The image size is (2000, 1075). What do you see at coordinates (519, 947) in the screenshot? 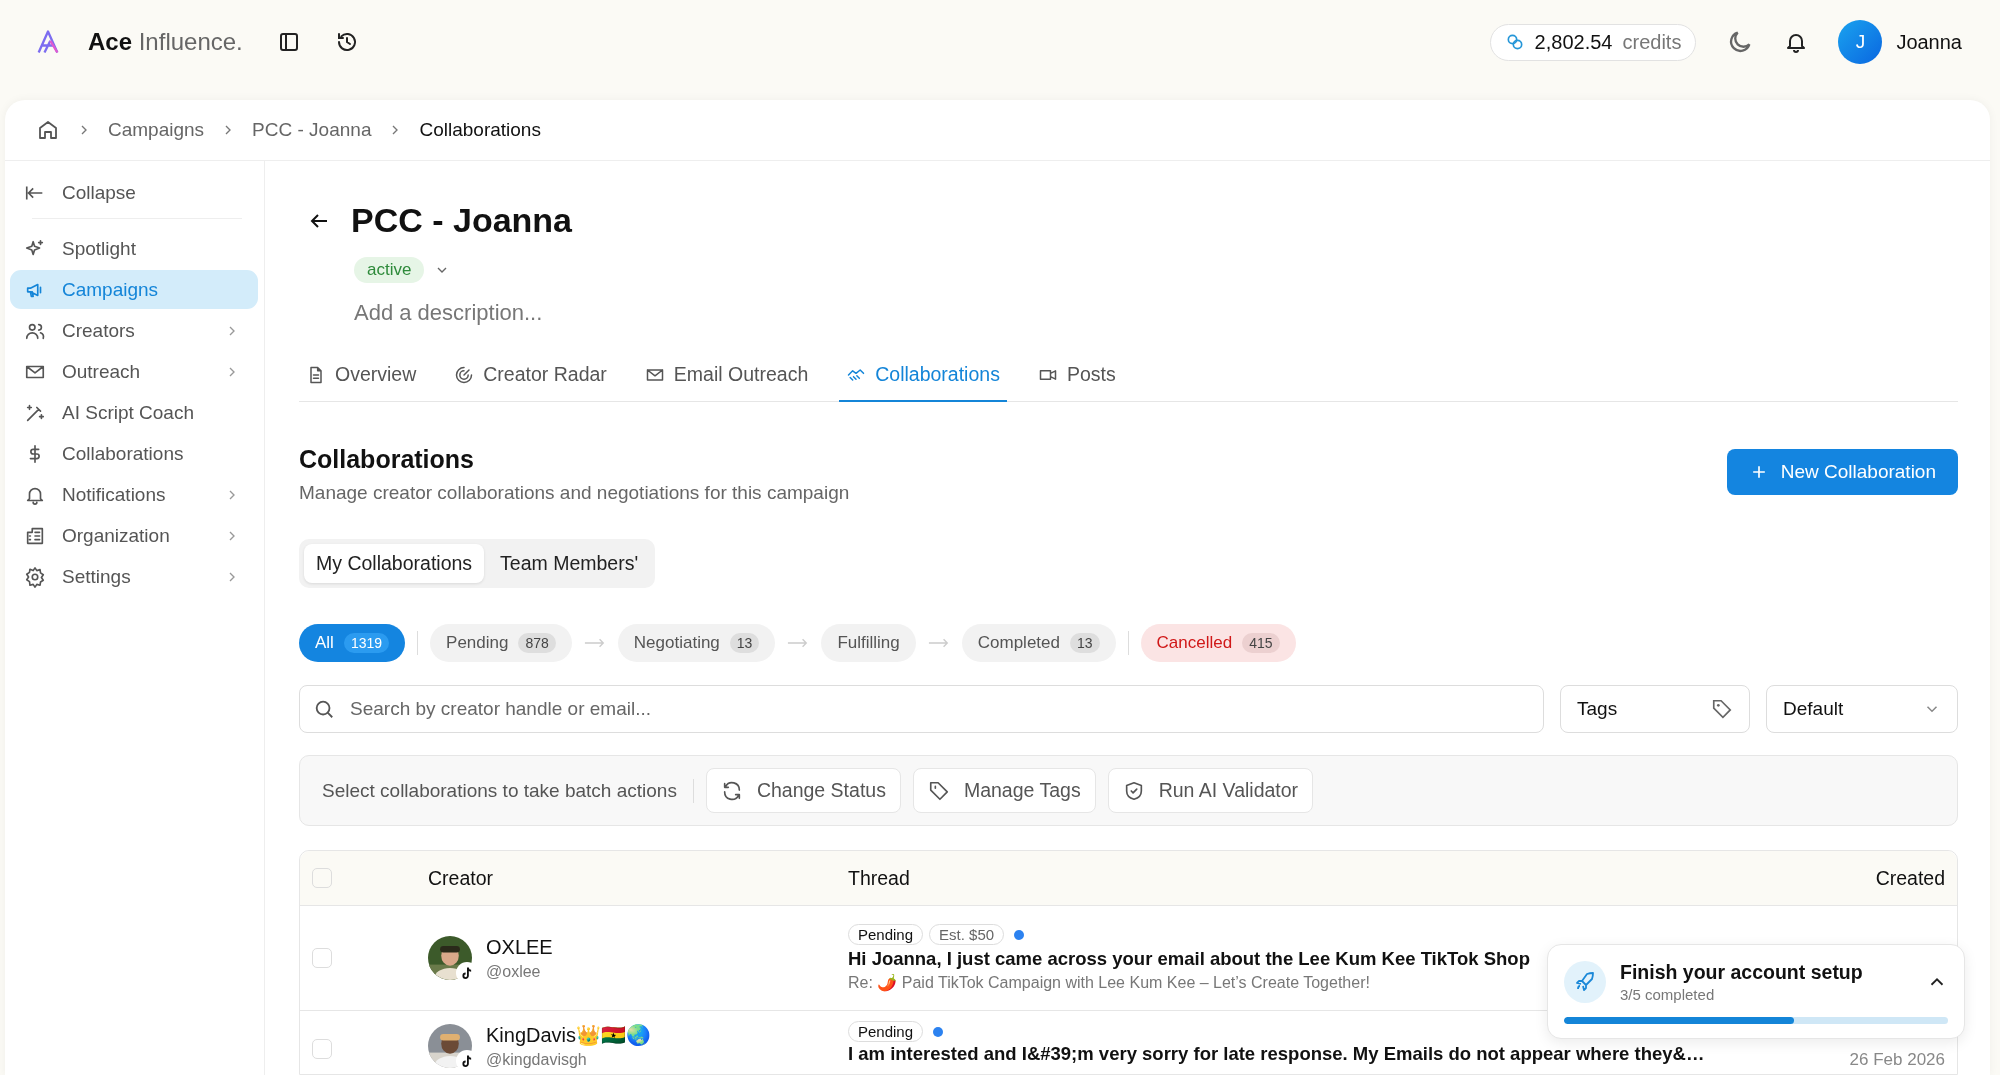
I see `creator-name: OXLEE` at bounding box center [519, 947].